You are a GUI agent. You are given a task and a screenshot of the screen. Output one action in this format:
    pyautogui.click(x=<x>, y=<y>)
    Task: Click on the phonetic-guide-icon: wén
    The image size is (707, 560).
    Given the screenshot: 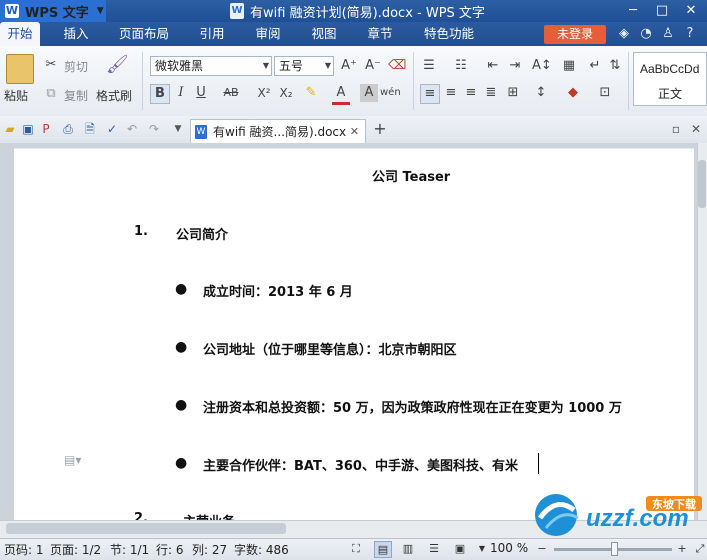 What is the action you would take?
    pyautogui.click(x=390, y=93)
    